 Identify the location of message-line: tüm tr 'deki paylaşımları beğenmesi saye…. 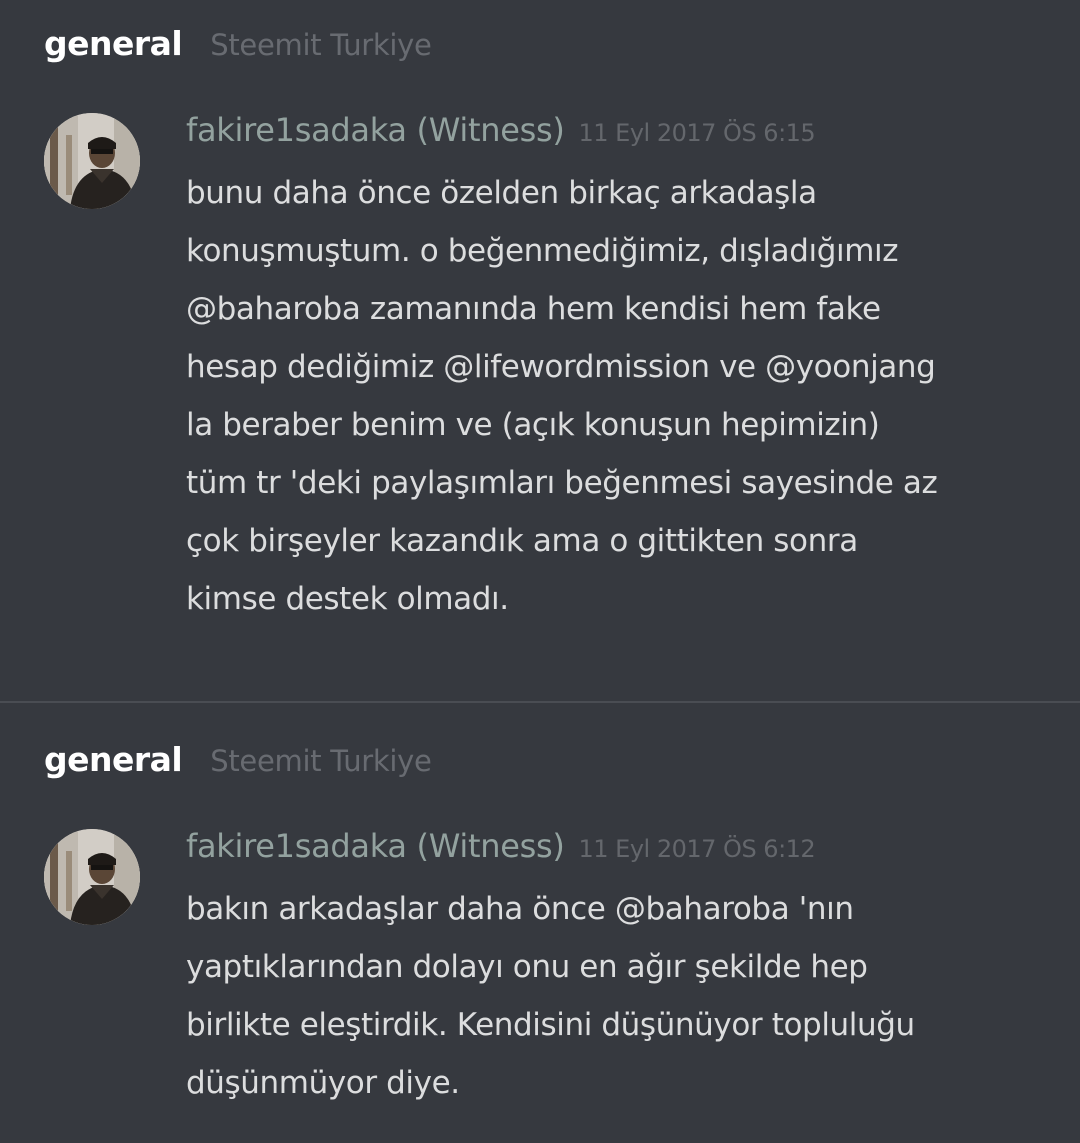
(562, 483).